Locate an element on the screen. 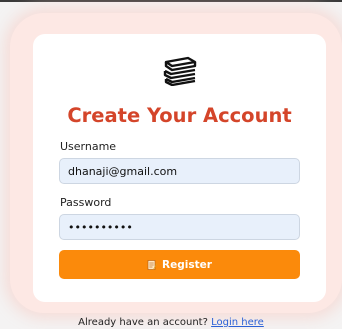  register-button-label: Register is located at coordinates (187, 264).